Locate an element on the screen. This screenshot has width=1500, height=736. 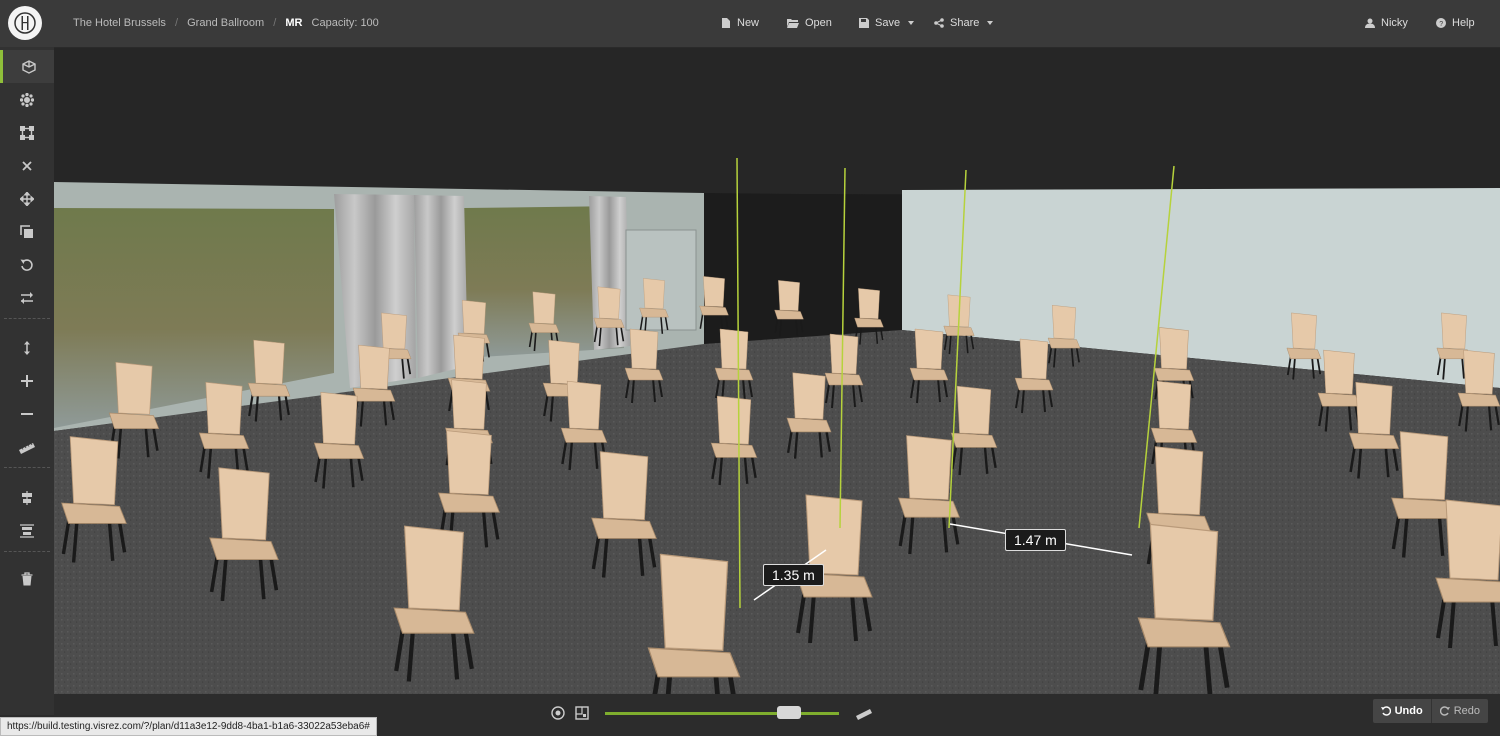
undo-icon is located at coordinates (1385, 711).